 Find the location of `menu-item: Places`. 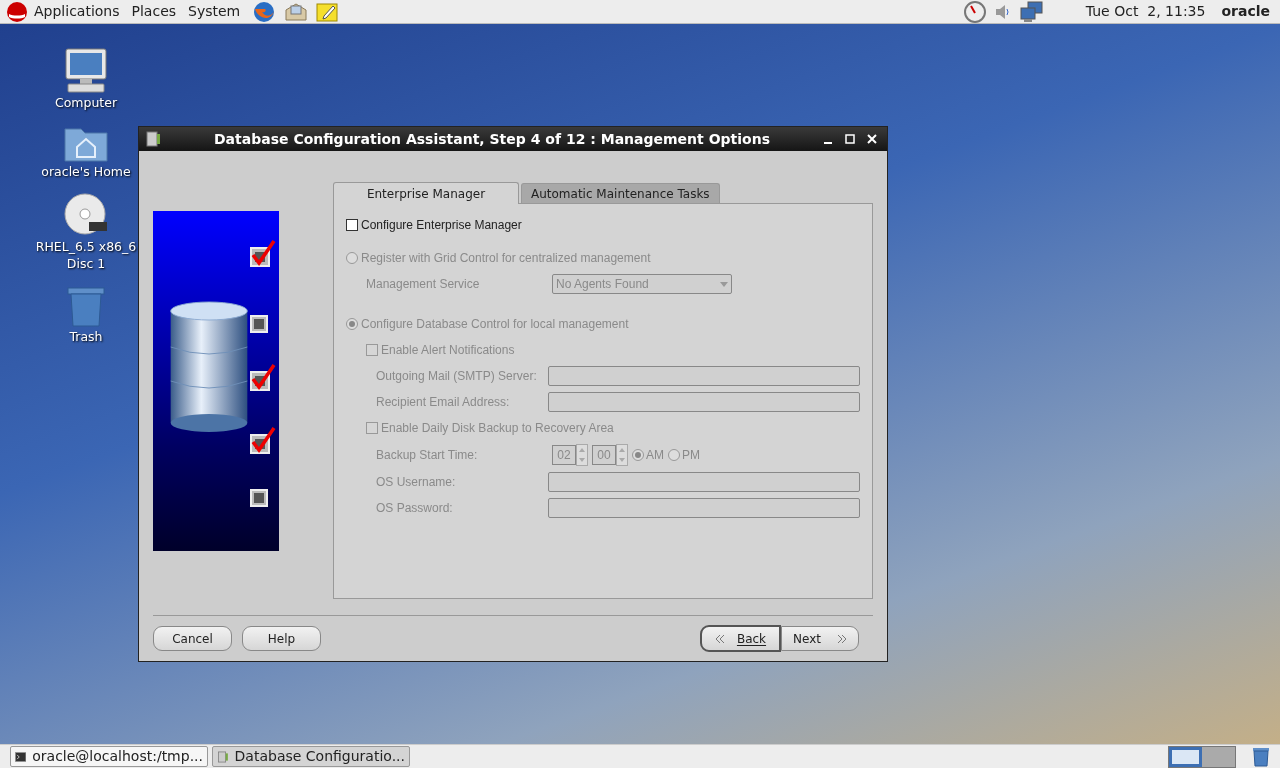

menu-item: Places is located at coordinates (154, 11).